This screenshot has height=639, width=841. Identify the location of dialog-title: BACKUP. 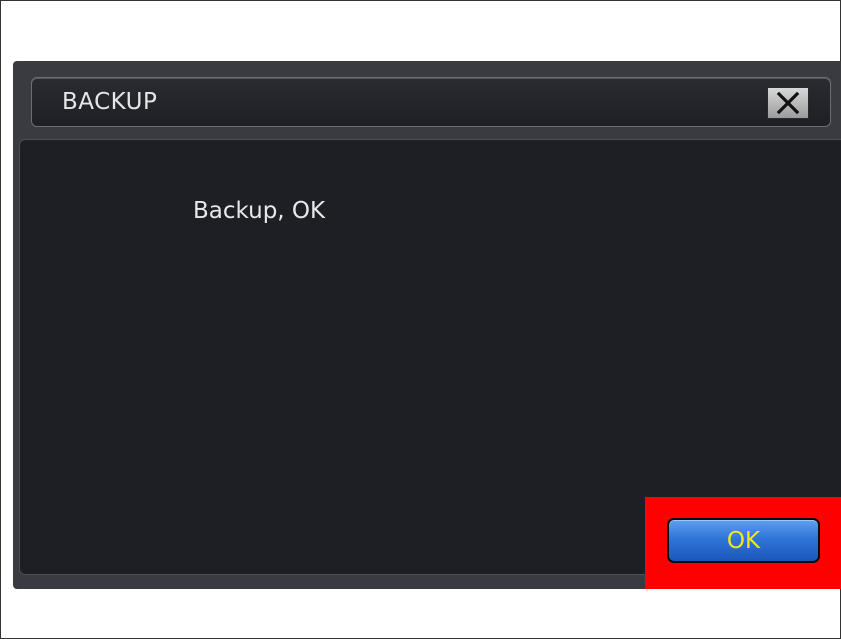
(110, 102).